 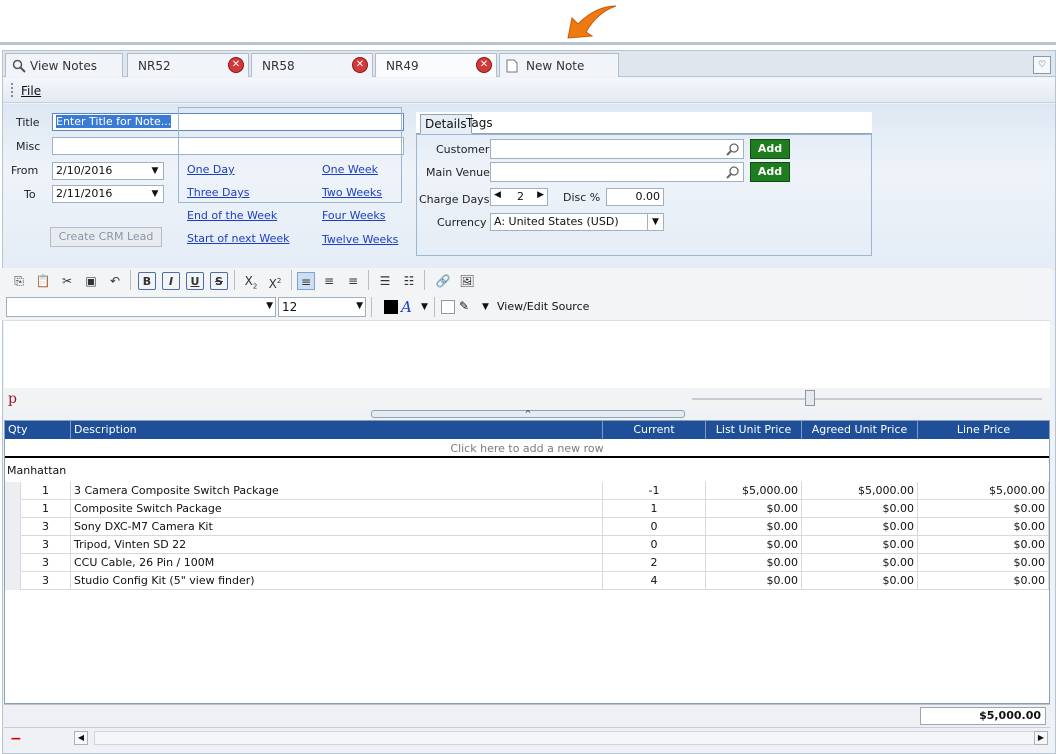 I want to click on scrollbar-track, so click(x=566, y=738).